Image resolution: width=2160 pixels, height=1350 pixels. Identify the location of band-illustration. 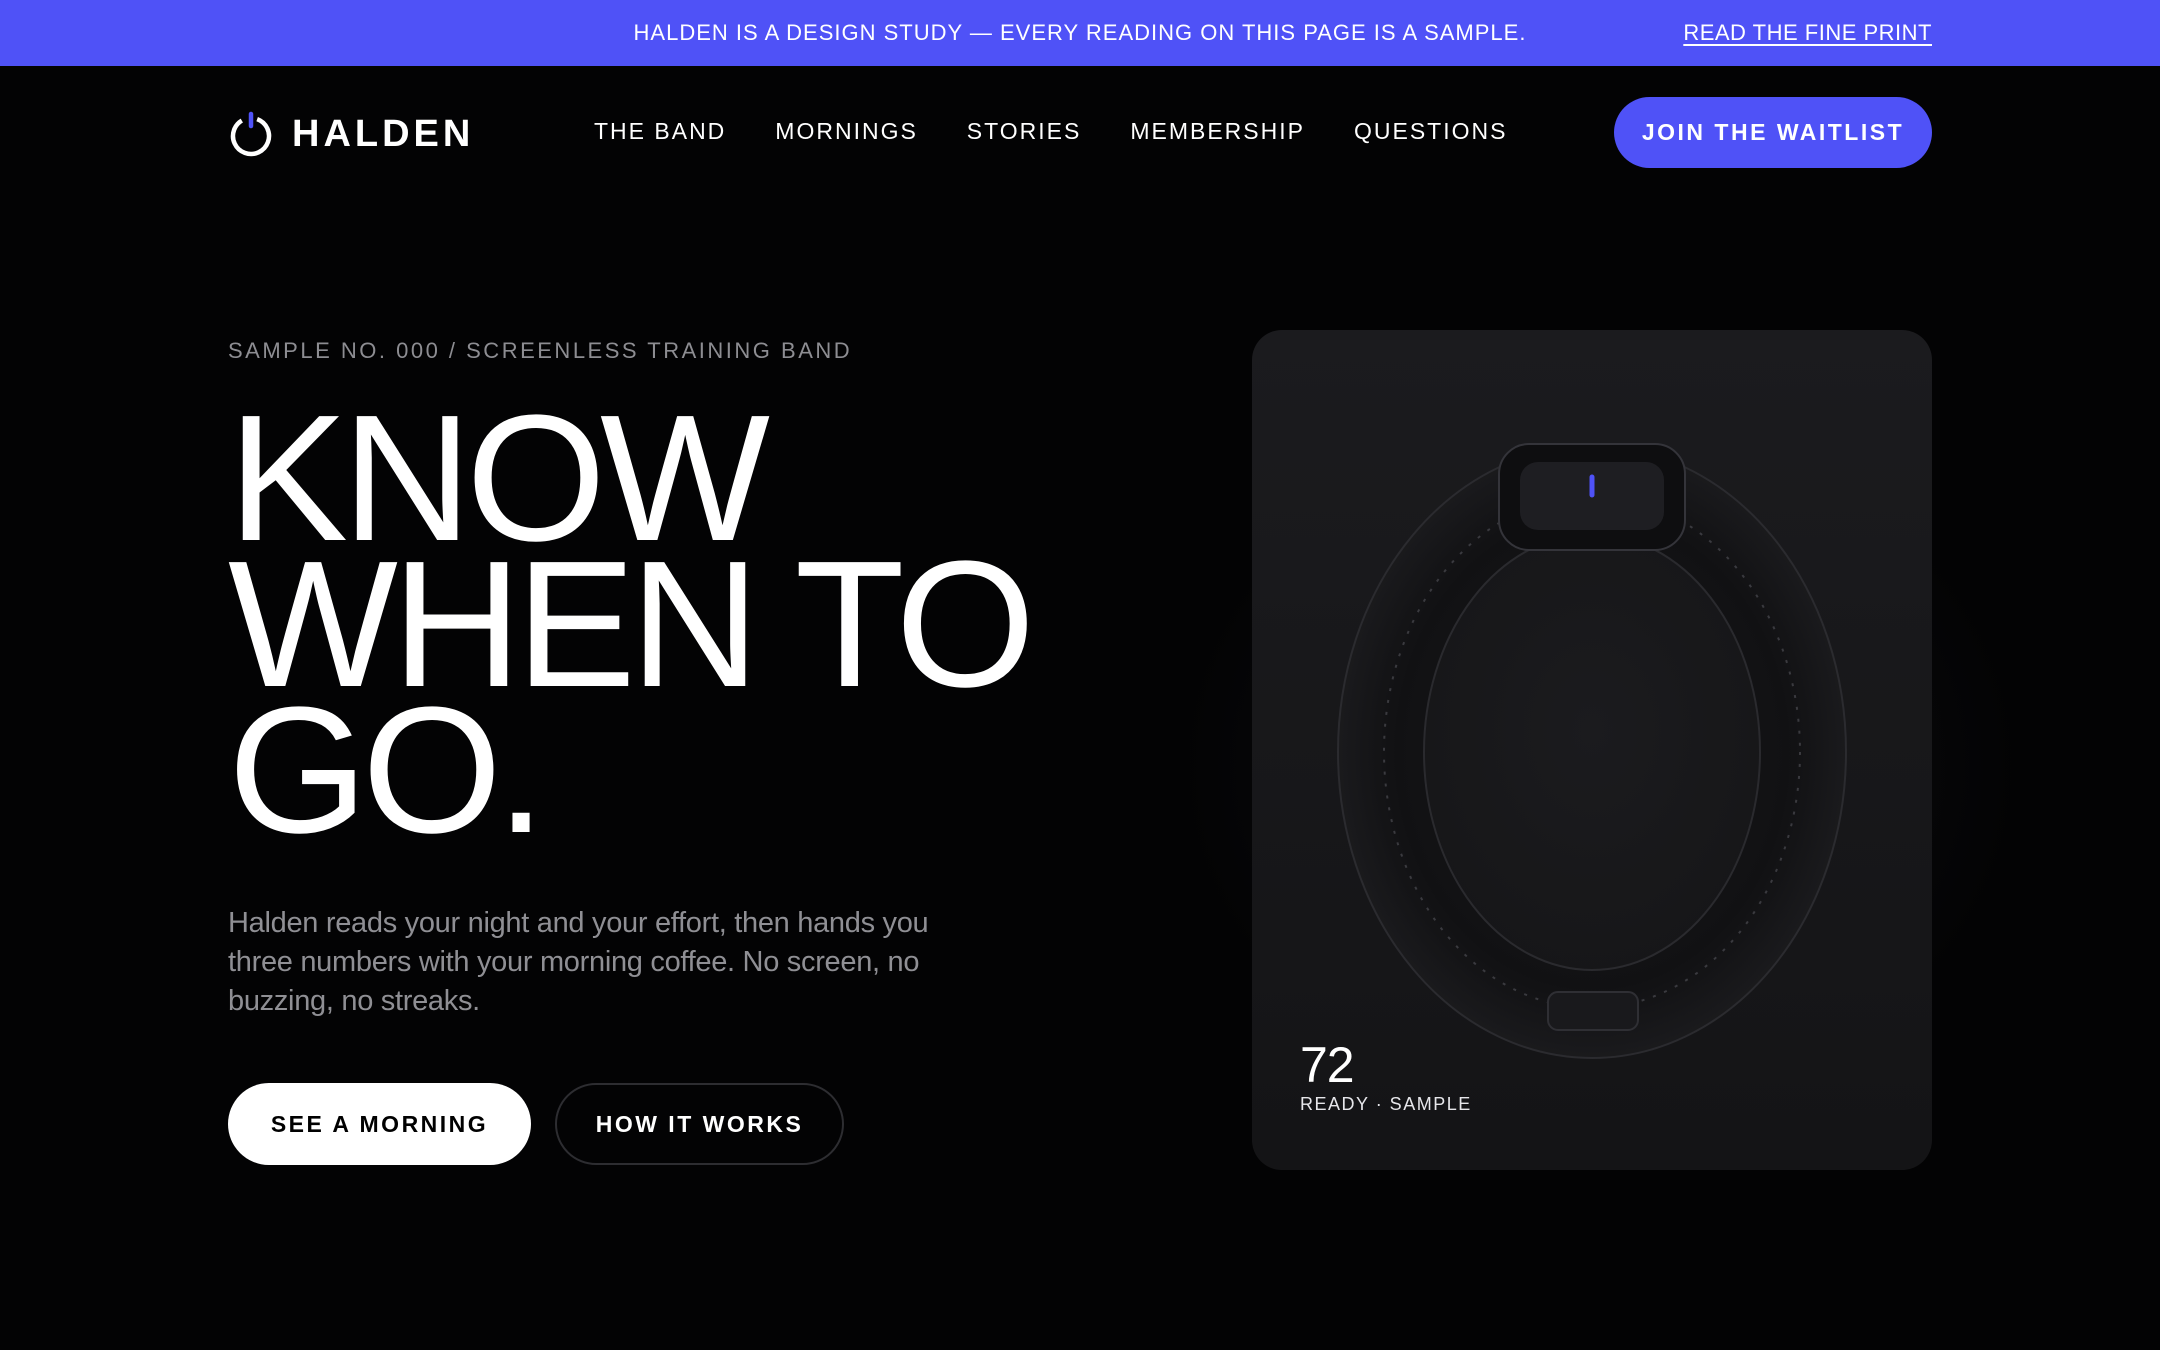
(1592, 751).